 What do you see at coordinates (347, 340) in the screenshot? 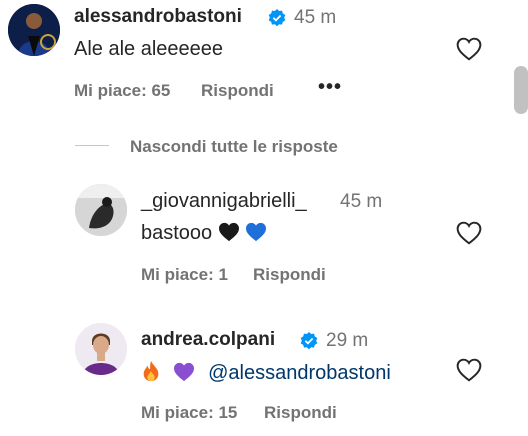
I see `comment-time: 29 m` at bounding box center [347, 340].